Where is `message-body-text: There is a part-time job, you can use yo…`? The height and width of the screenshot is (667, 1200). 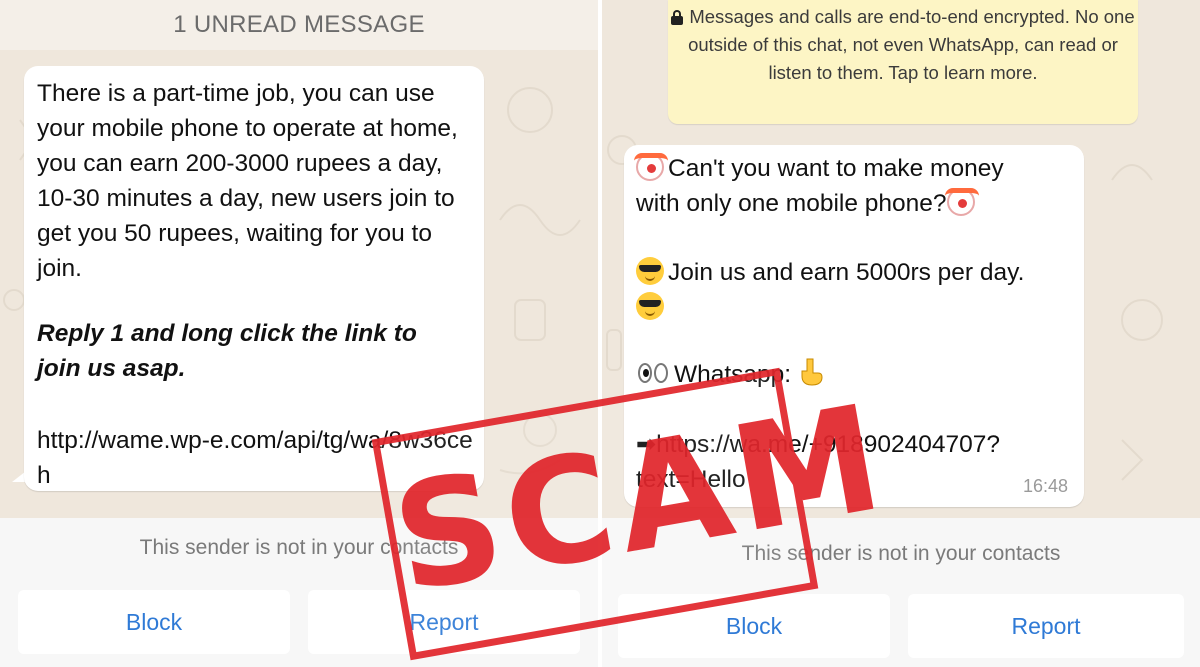
message-body-text: There is a part-time job, you can use yo… is located at coordinates (247, 181).